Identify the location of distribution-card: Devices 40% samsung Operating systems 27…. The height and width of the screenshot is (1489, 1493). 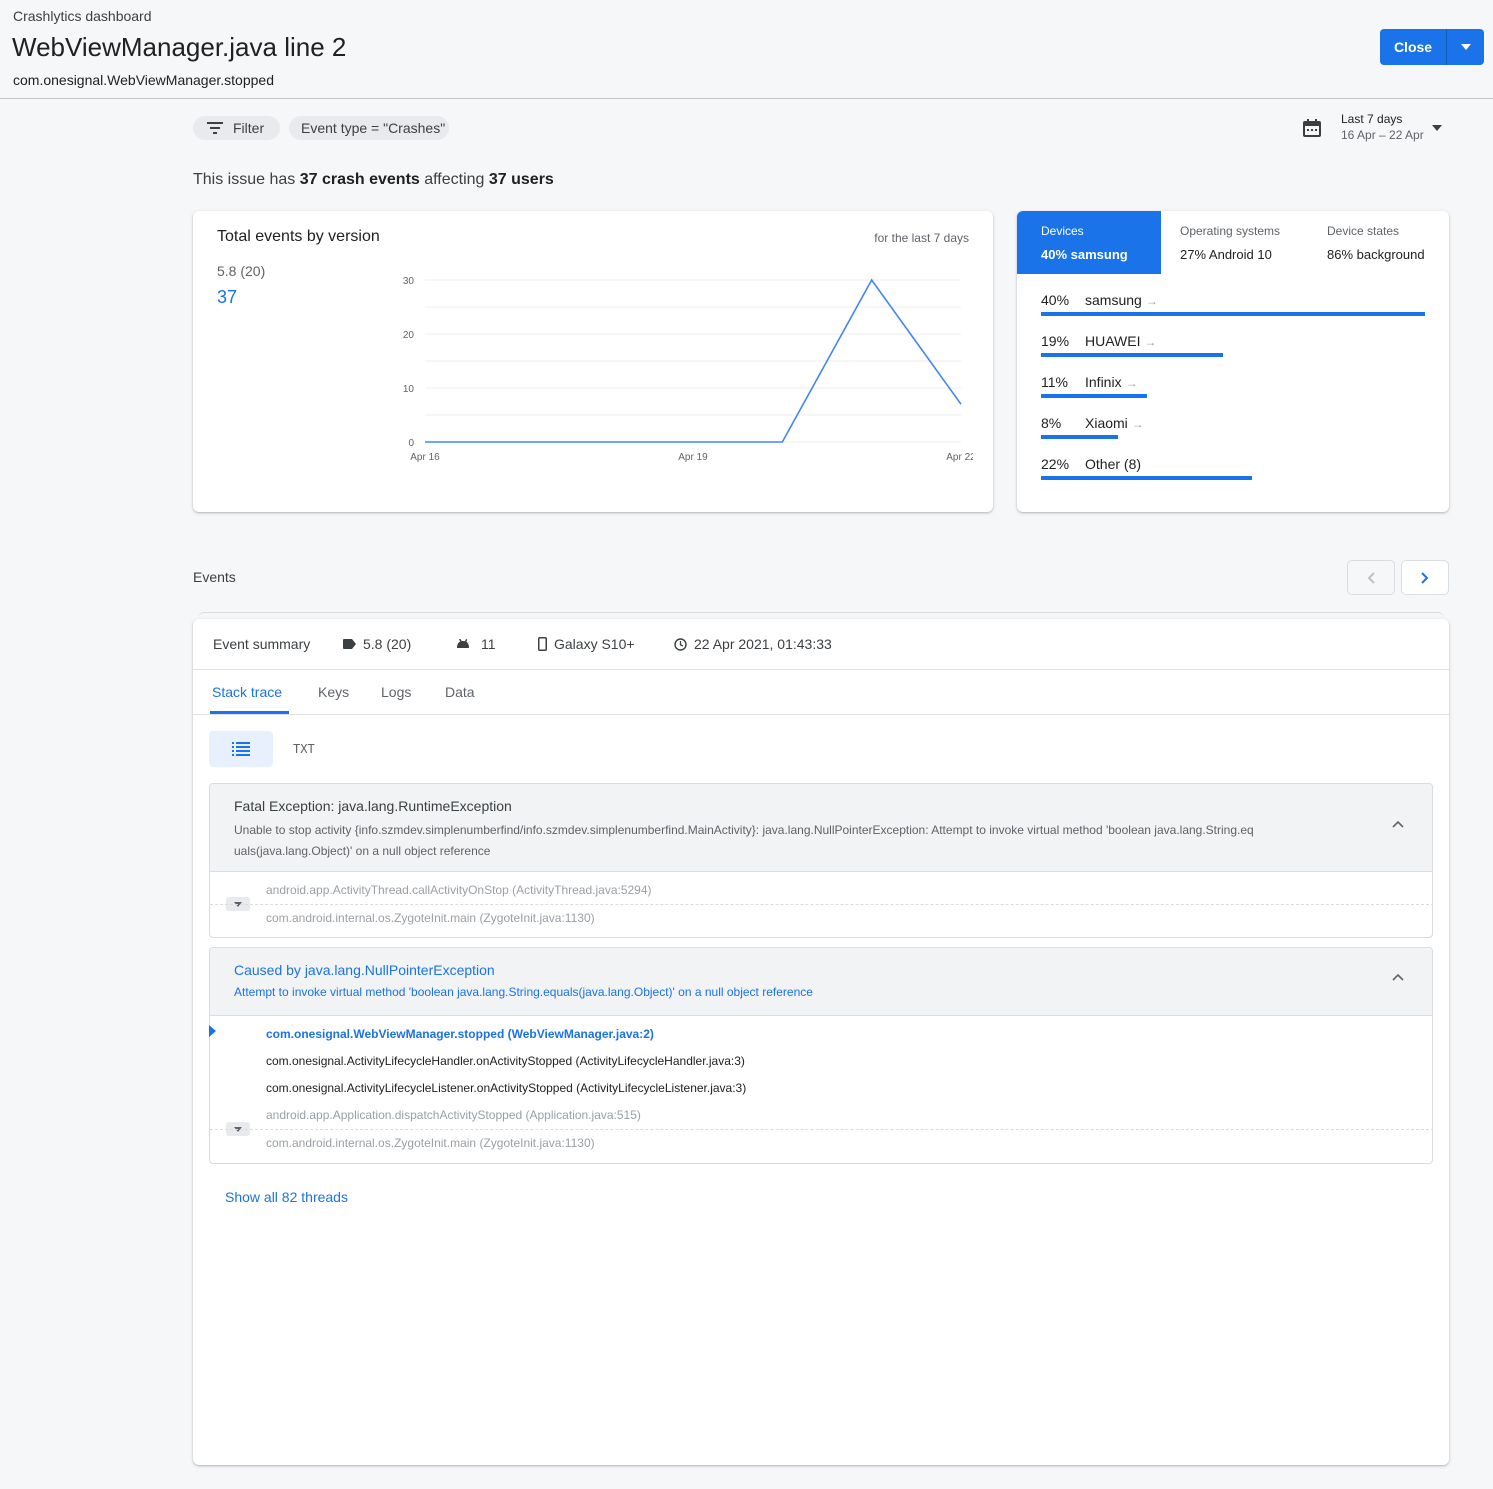
(1233, 361).